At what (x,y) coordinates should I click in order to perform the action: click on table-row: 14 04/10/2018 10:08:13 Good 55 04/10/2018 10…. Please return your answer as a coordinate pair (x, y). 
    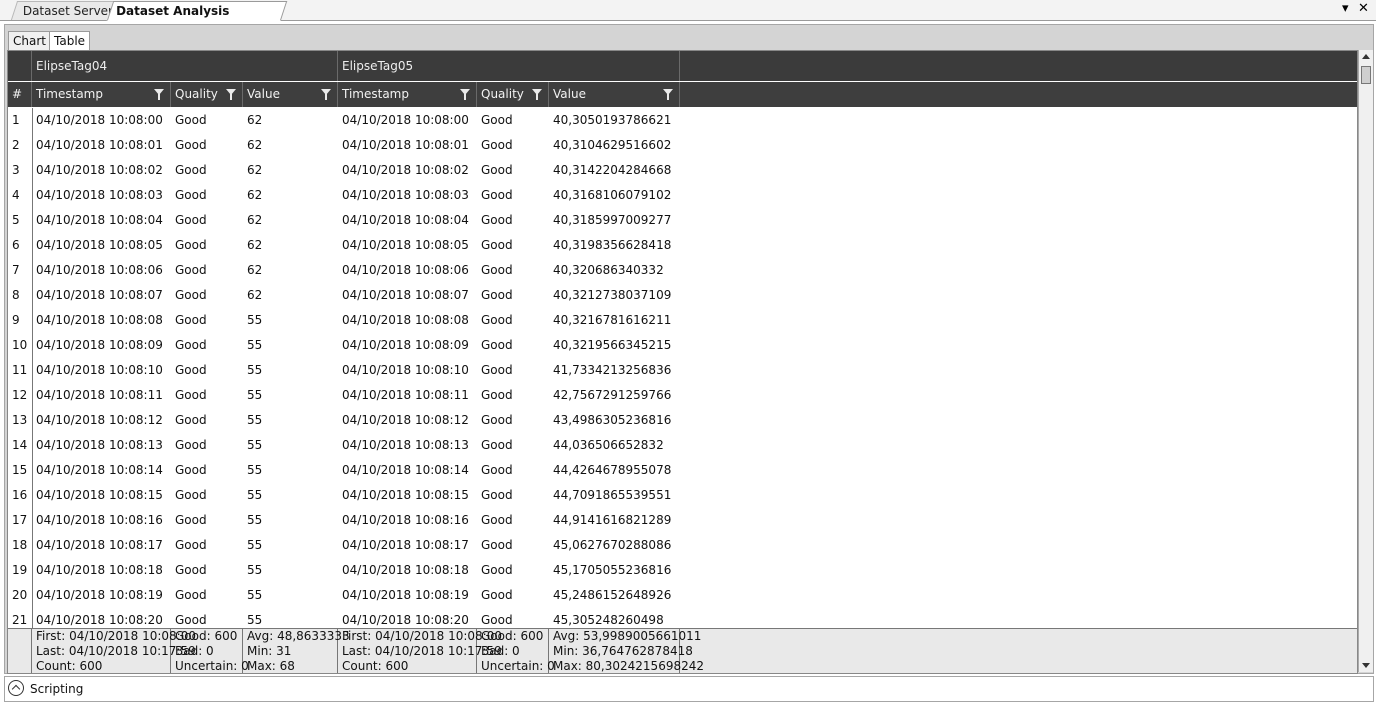
    Looking at the image, I should click on (682, 445).